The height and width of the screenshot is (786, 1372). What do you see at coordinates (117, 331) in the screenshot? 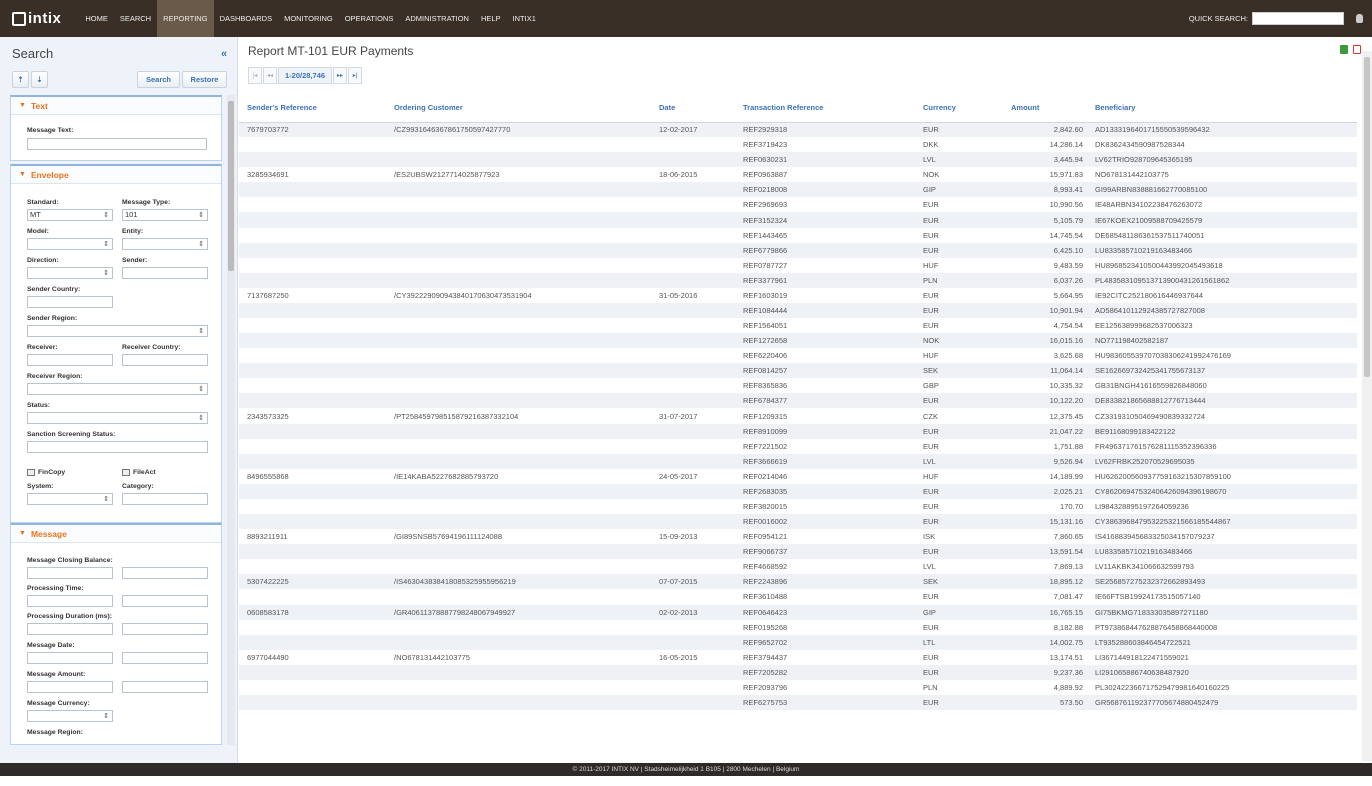
I see `sender-region-select: ⇕` at bounding box center [117, 331].